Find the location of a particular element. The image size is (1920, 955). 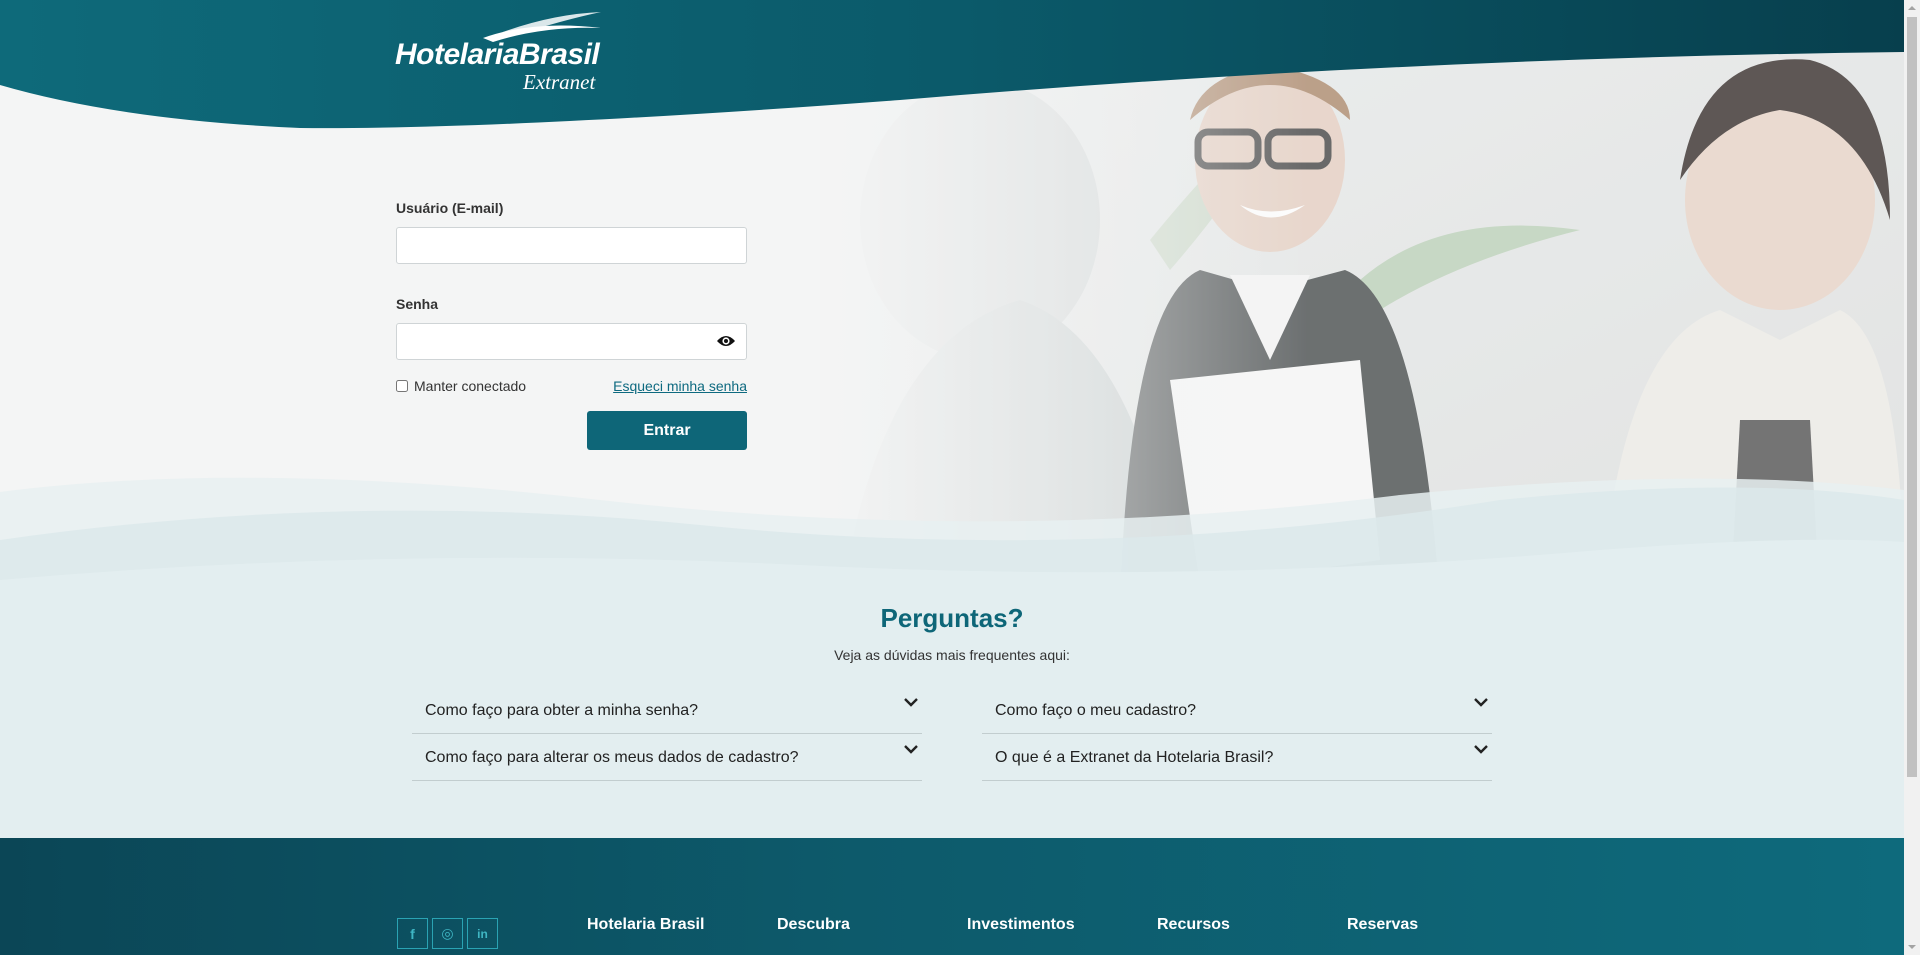

linkedin-glyph: in is located at coordinates (482, 933).